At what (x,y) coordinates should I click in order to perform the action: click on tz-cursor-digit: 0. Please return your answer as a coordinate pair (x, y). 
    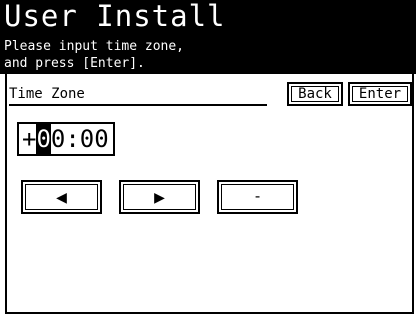
    Looking at the image, I should click on (43, 139).